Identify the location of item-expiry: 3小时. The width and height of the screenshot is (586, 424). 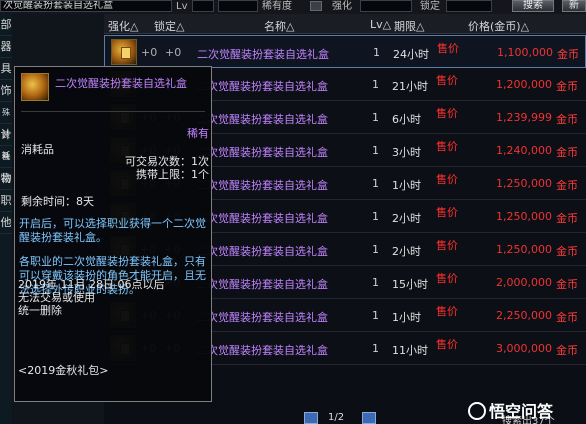
(406, 152).